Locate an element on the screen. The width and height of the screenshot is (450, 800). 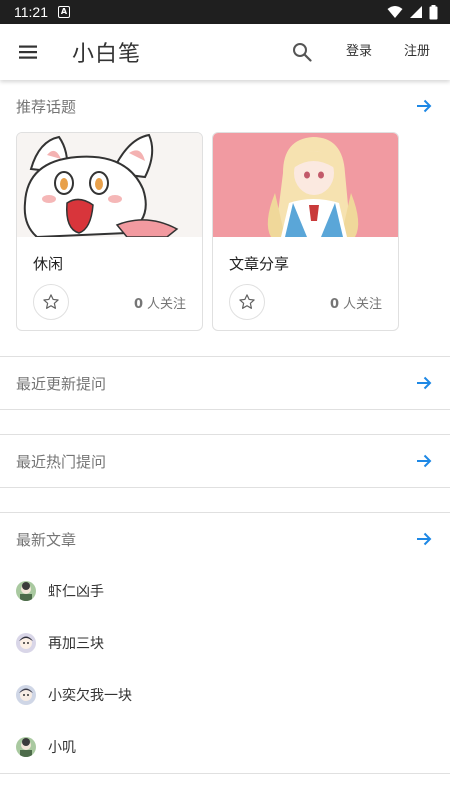
battery-icon is located at coordinates (433, 11).